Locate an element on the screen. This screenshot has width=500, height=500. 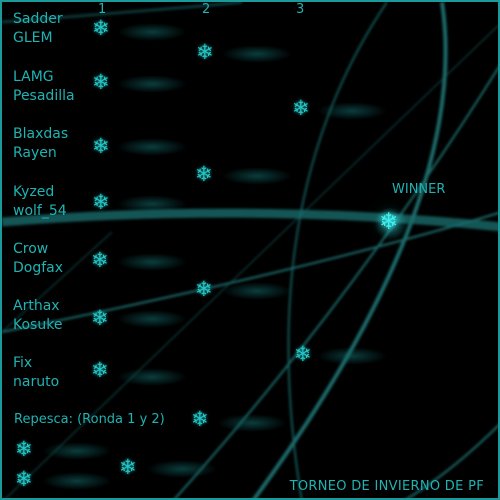
repesca-label: Repesca: (Ronda 1 y 2) is located at coordinates (89, 419).